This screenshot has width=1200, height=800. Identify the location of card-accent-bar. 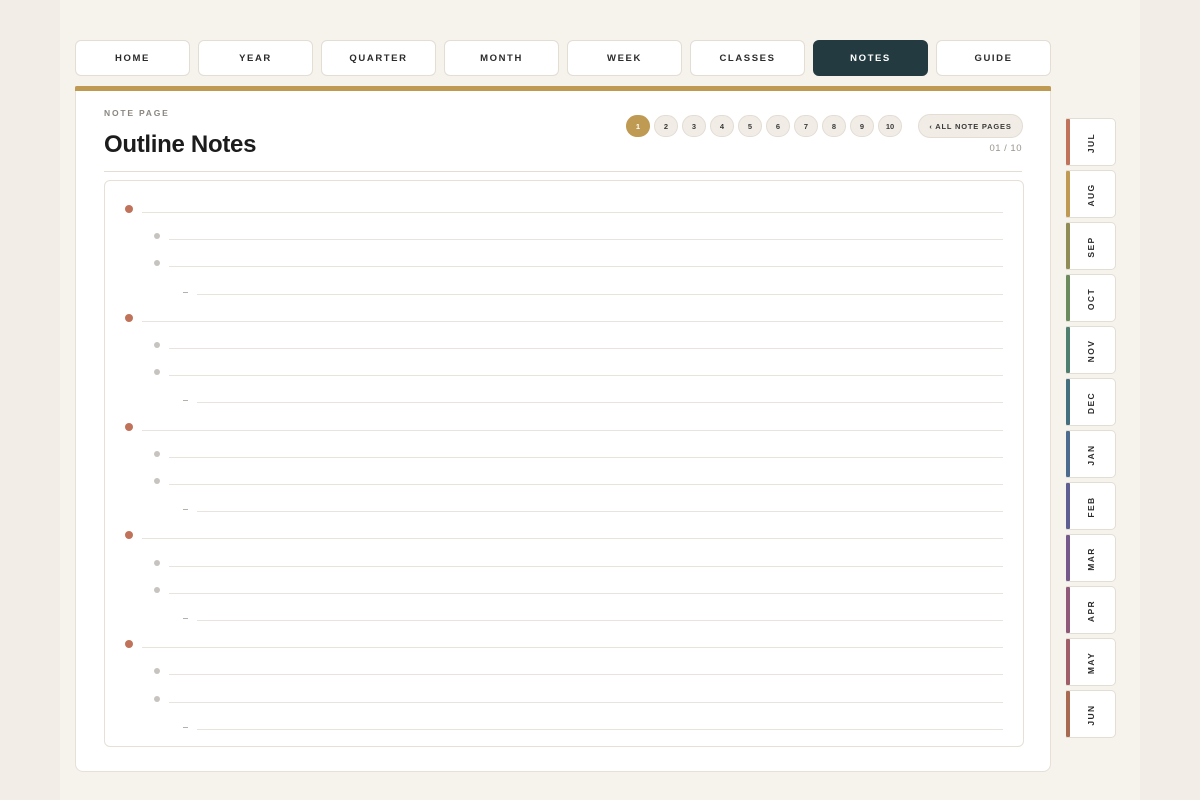
(563, 88).